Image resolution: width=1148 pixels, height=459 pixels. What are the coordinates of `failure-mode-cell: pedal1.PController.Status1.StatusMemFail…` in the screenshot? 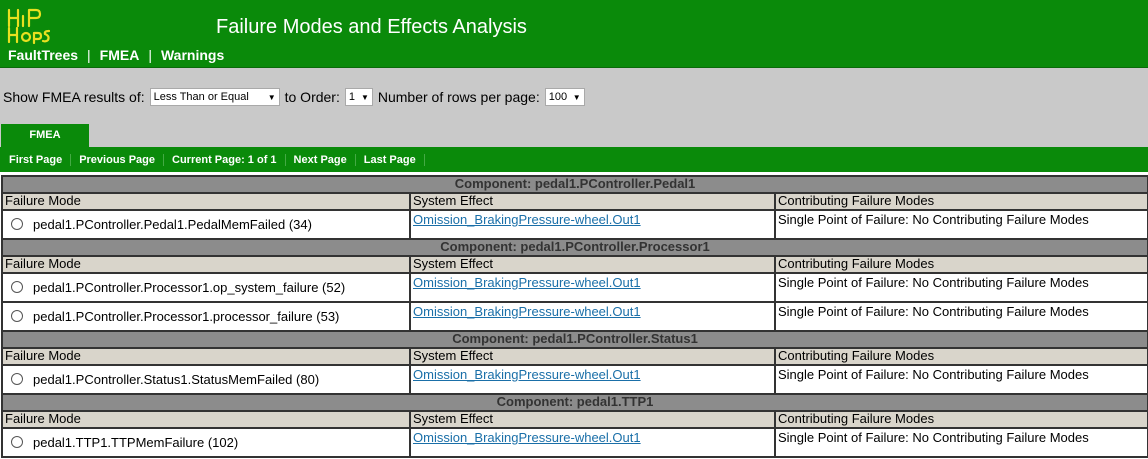 It's located at (206, 379).